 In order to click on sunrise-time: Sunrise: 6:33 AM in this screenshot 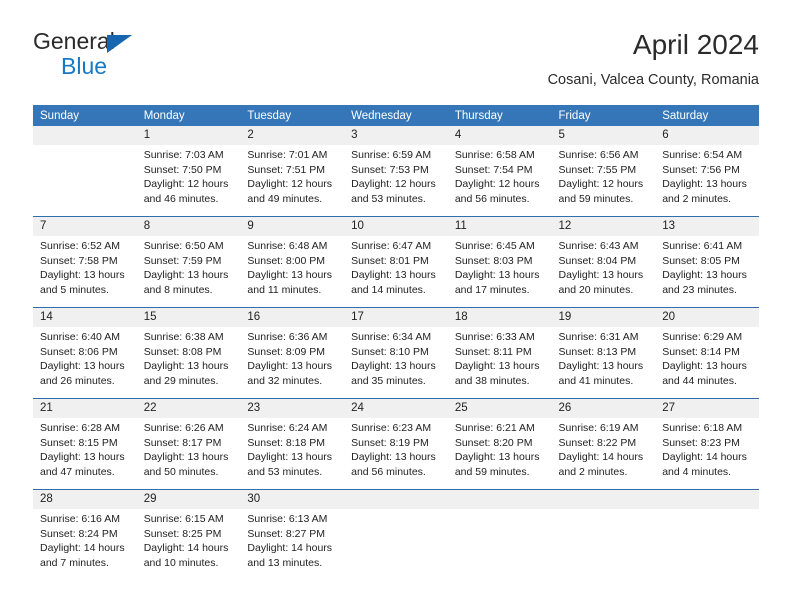, I will do `click(494, 337)`.